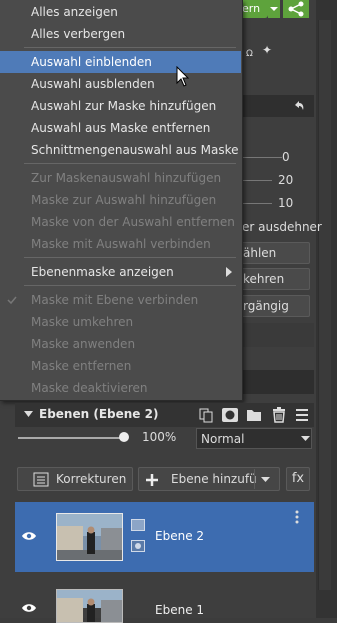  I want to click on menu-item-show-all: Alles anzeigen, so click(120, 12).